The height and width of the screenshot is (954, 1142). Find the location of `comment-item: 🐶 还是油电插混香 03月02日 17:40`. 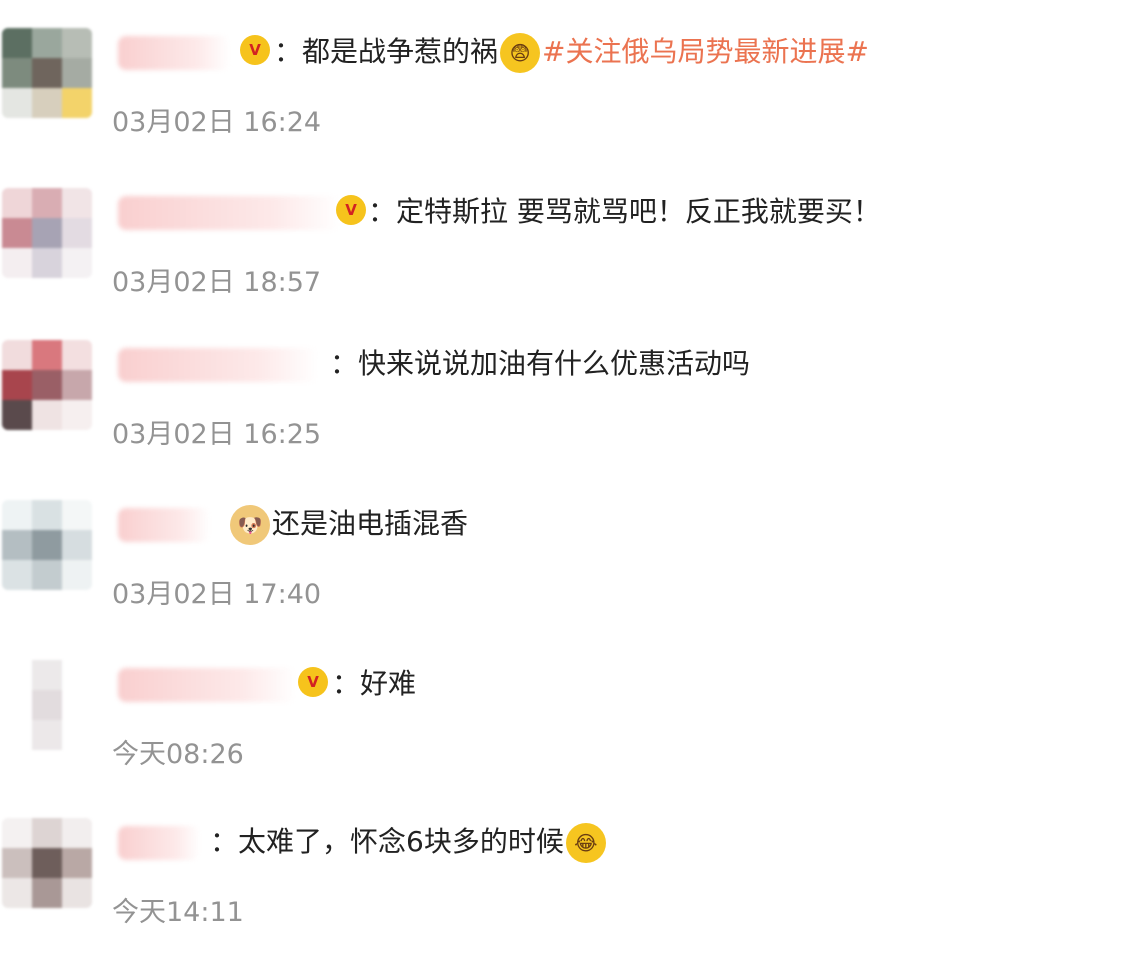

comment-item: 🐶 还是油电插混香 03月02日 17:40 is located at coordinates (571, 565).